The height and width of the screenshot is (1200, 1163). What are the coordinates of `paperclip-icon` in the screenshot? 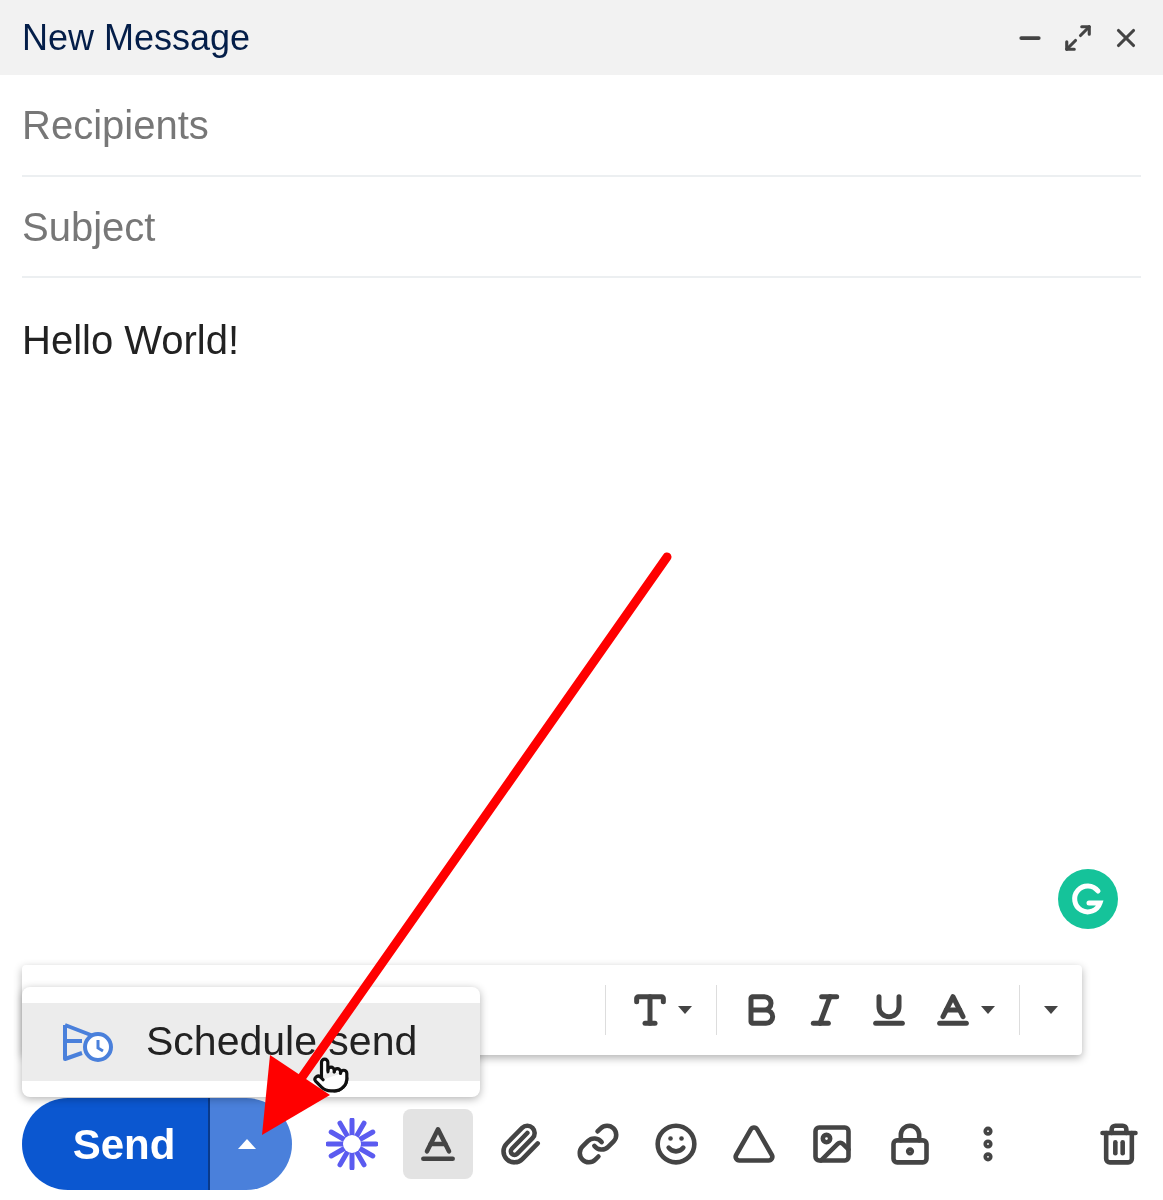 It's located at (520, 1144).